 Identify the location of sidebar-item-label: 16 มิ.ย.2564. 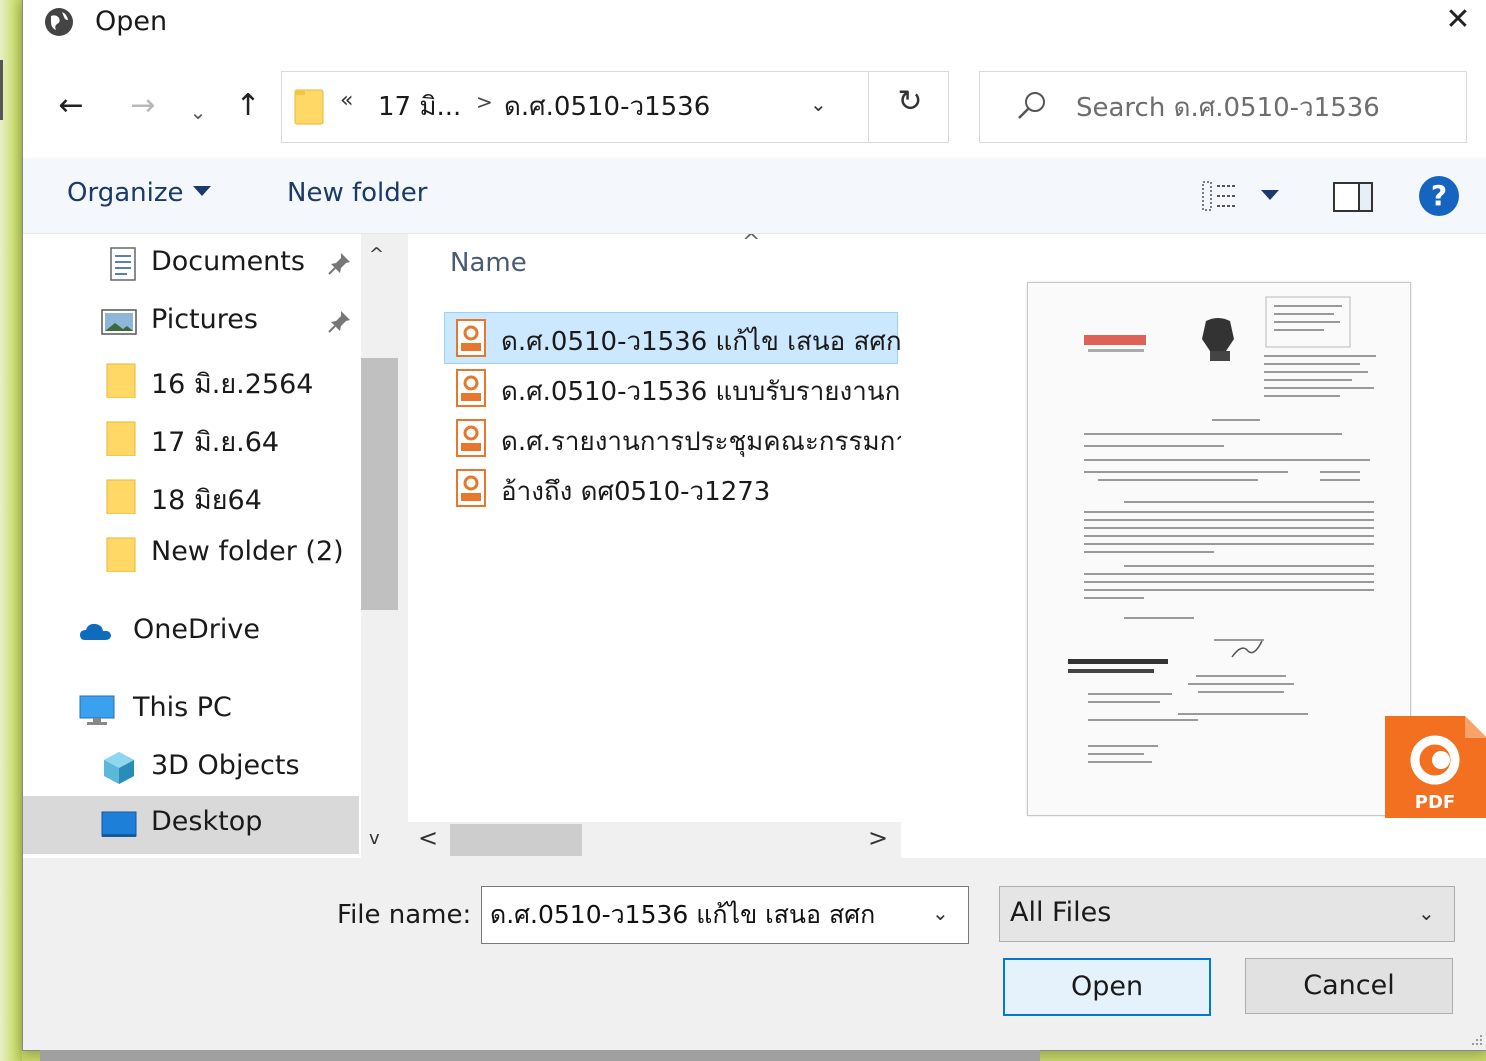
(232, 384).